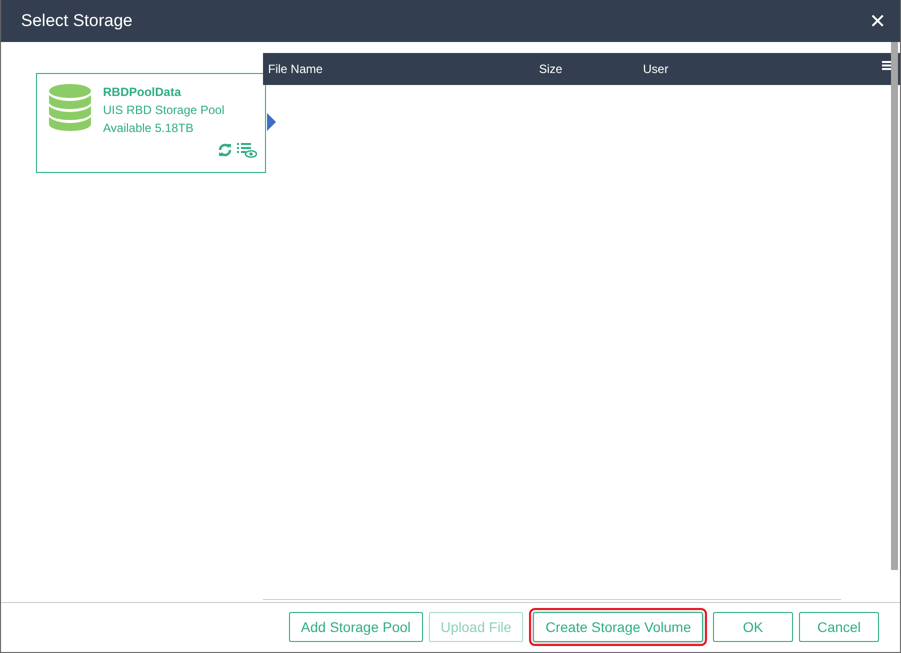 The width and height of the screenshot is (901, 653). Describe the element at coordinates (296, 69) in the screenshot. I see `column-header: File Name` at that location.